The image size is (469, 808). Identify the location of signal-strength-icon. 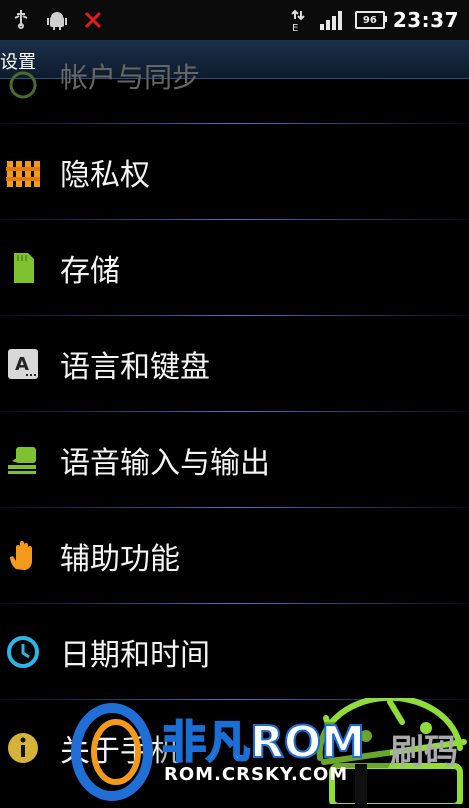
(332, 20).